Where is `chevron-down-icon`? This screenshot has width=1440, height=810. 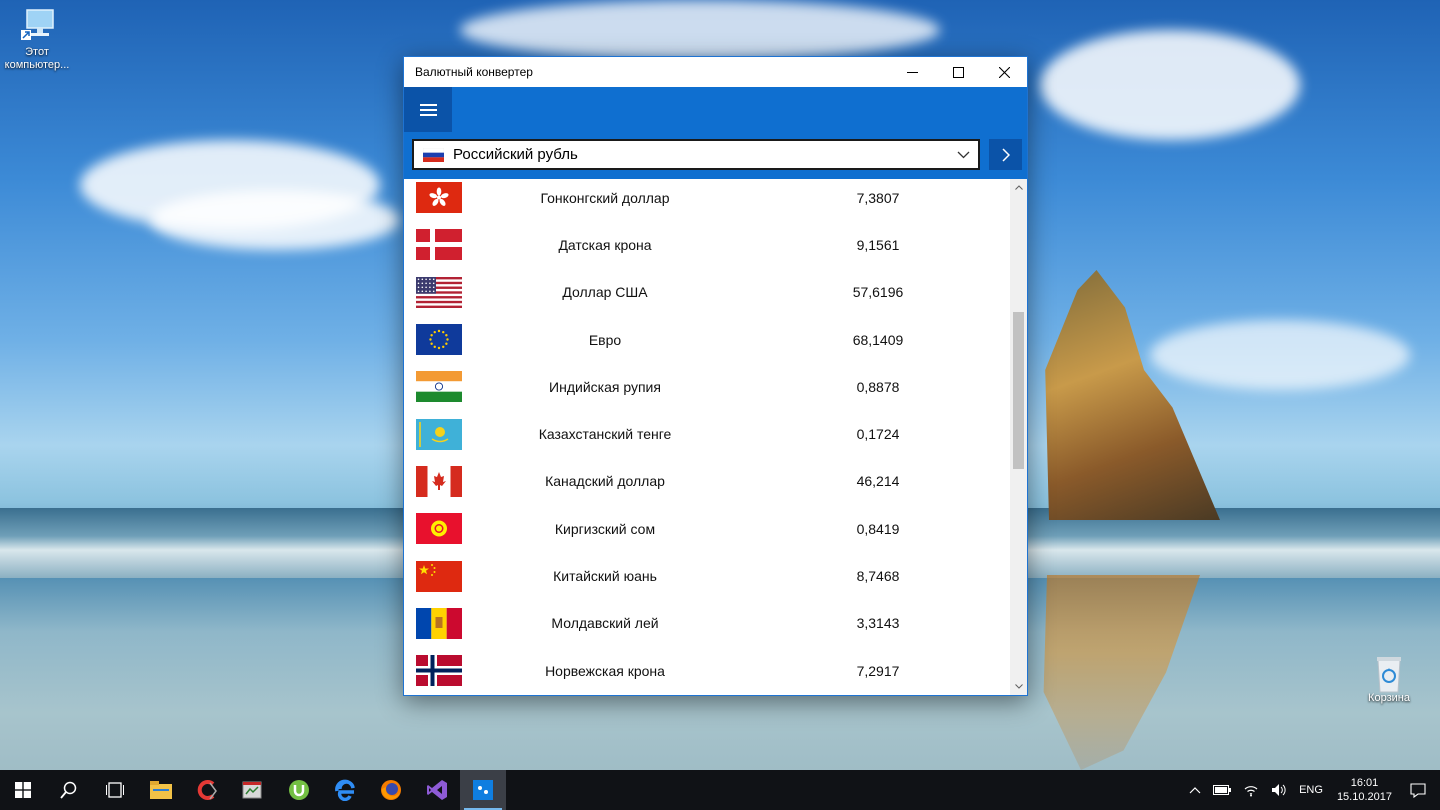 chevron-down-icon is located at coordinates (963, 155).